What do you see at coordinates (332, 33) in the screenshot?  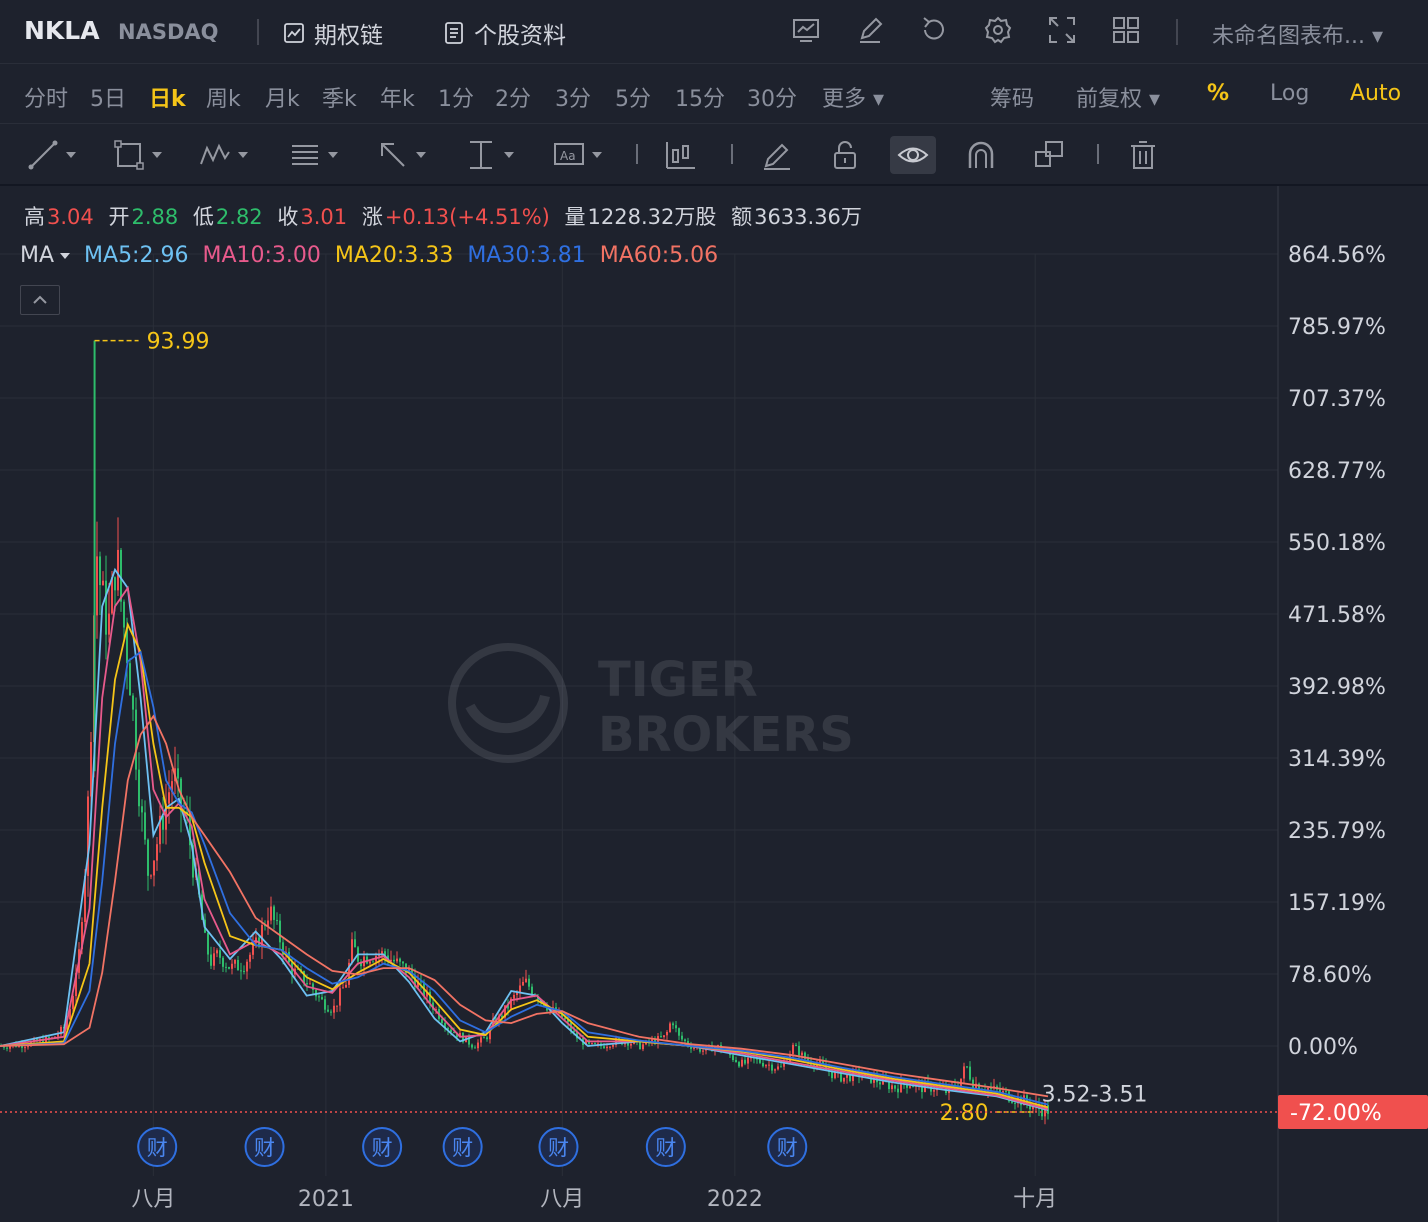 I see `option-chain-button: 期权链` at bounding box center [332, 33].